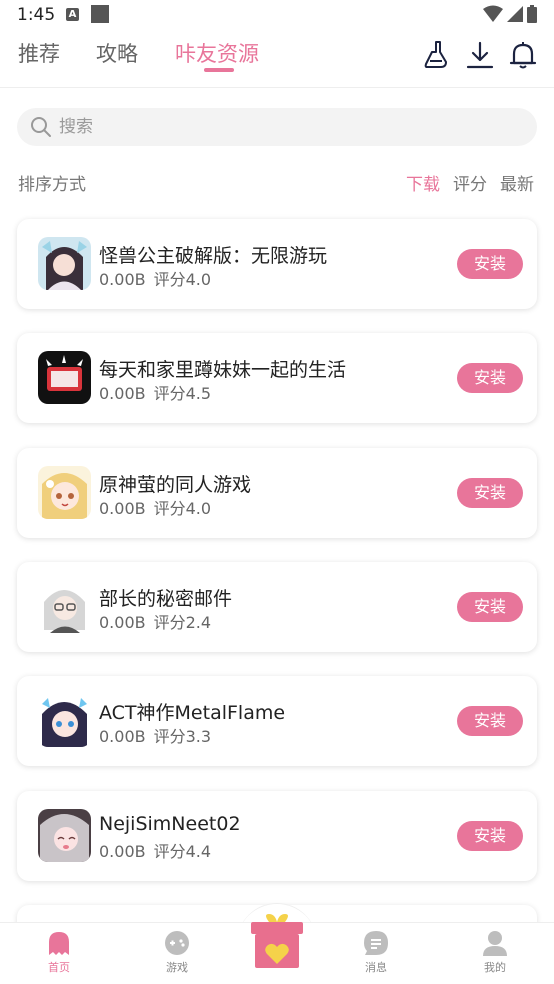  Describe the element at coordinates (376, 943) in the screenshot. I see `message-icon` at that location.